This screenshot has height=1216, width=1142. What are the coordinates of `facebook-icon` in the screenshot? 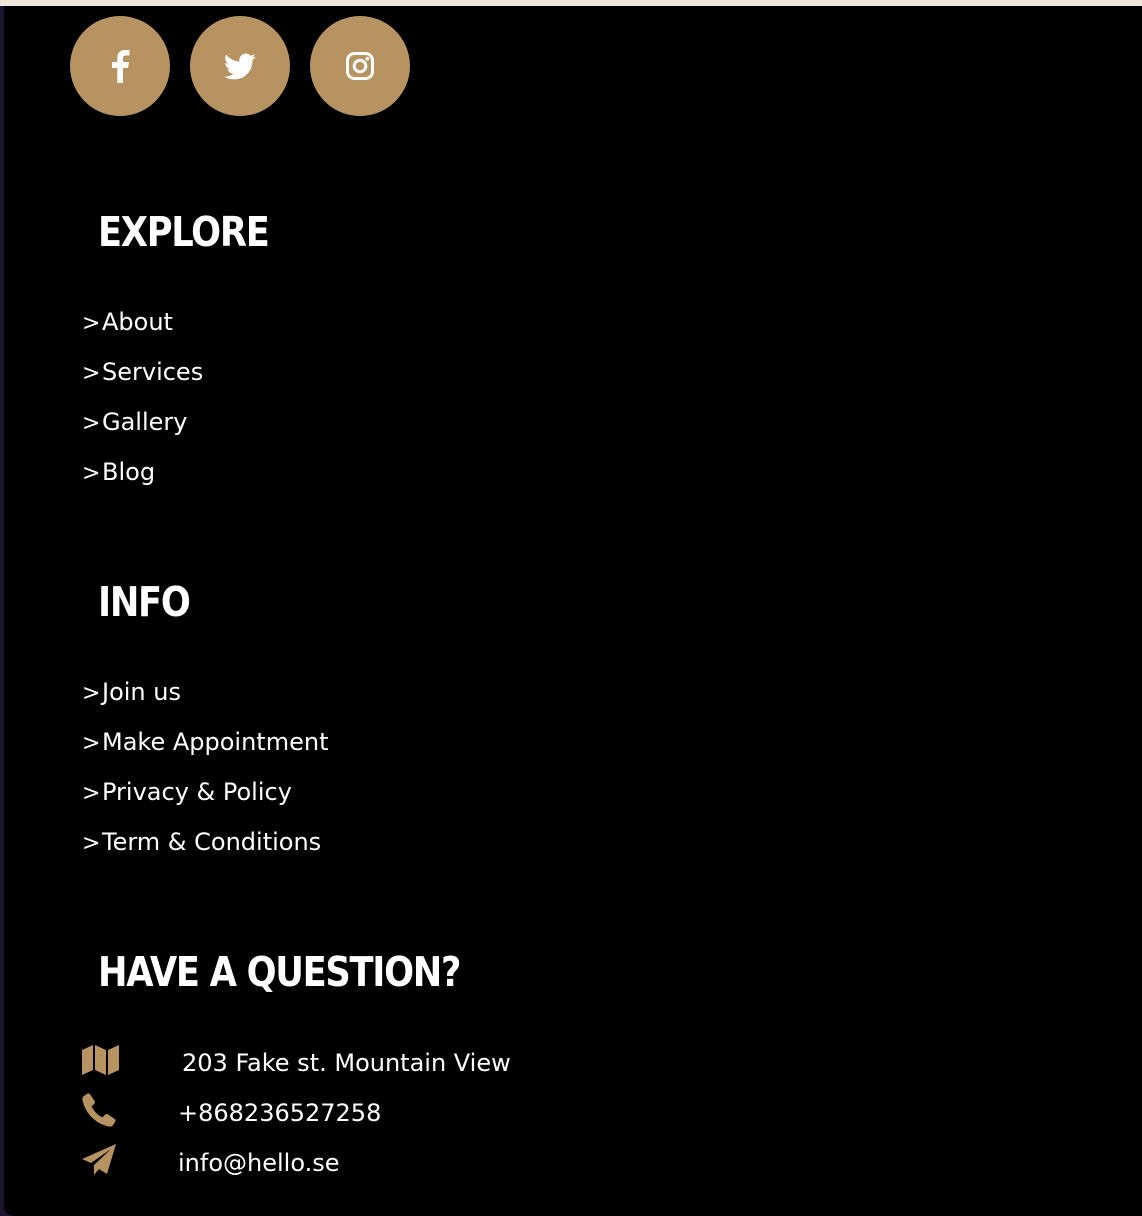 It's located at (120, 66).